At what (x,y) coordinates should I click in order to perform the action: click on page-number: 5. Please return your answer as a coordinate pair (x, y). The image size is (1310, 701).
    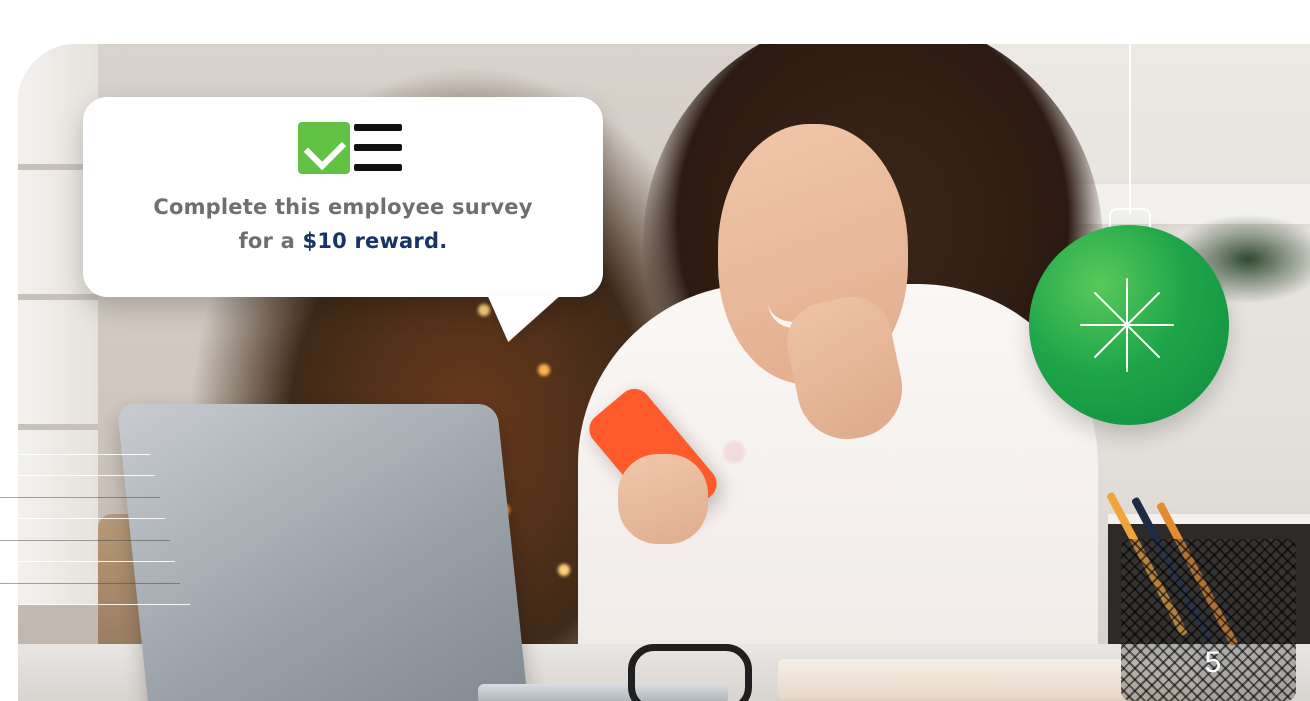
    Looking at the image, I should click on (1213, 662).